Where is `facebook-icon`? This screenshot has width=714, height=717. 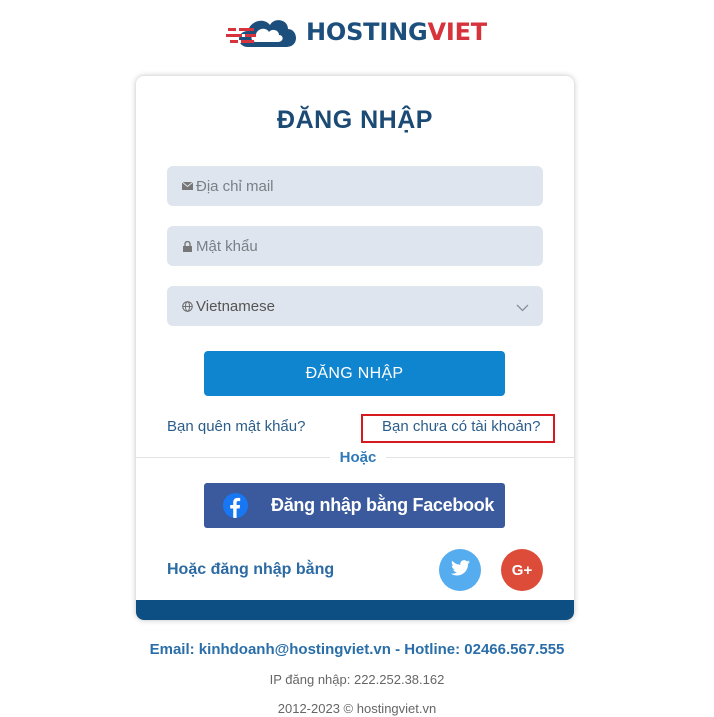 facebook-icon is located at coordinates (235, 505).